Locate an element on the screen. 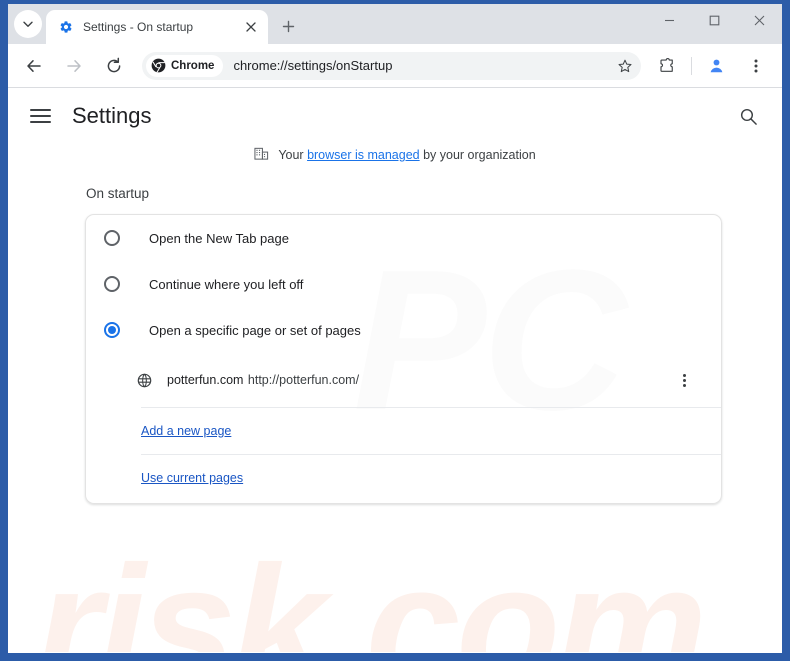 Image resolution: width=790 pixels, height=661 pixels. tab-search-button is located at coordinates (28, 24).